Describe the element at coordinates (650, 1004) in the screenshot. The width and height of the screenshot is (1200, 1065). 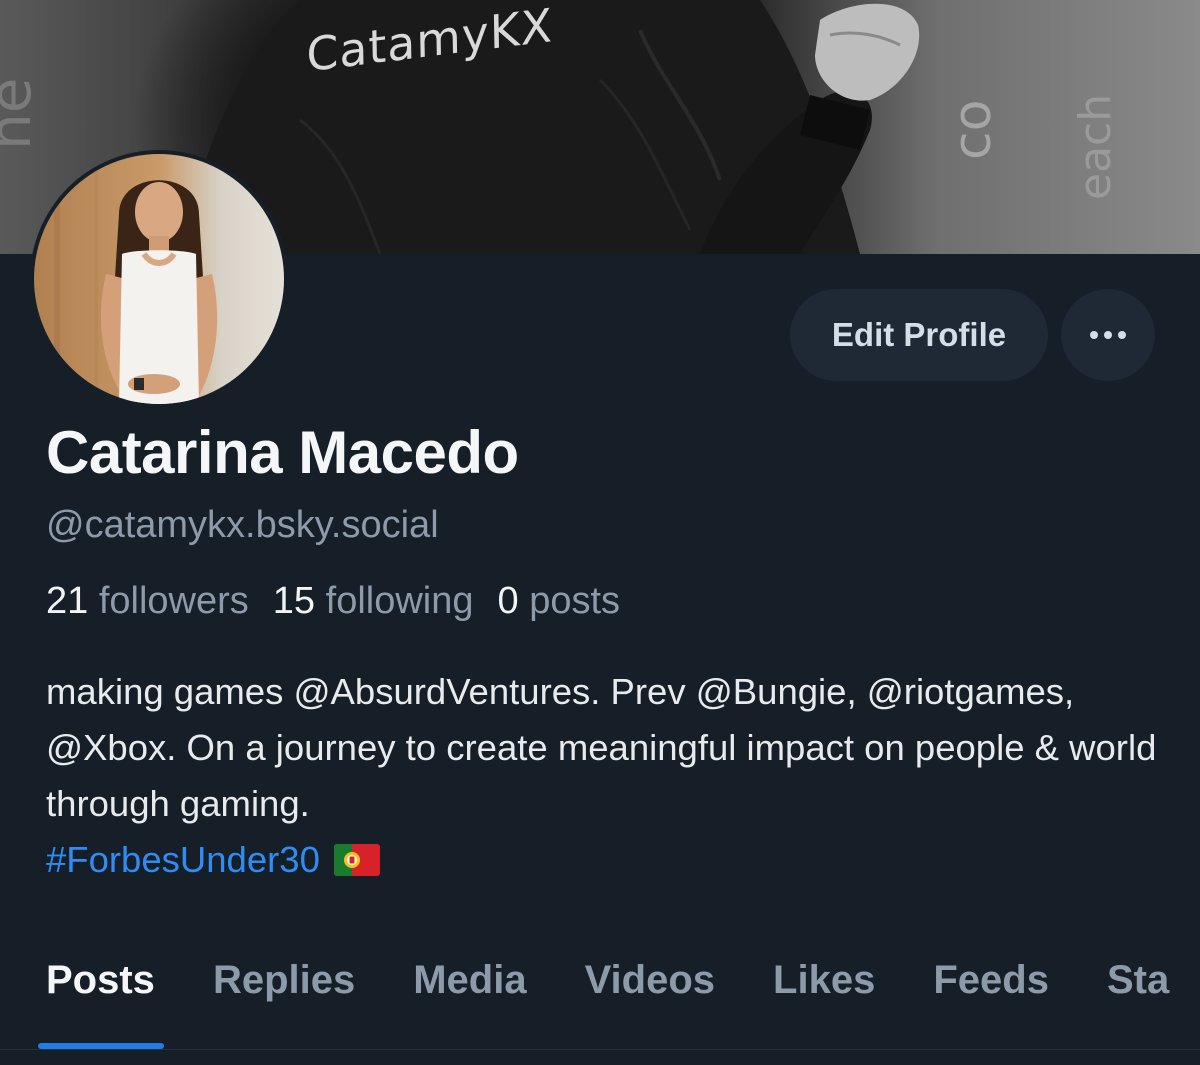
I see `tab-videos: Videos` at that location.